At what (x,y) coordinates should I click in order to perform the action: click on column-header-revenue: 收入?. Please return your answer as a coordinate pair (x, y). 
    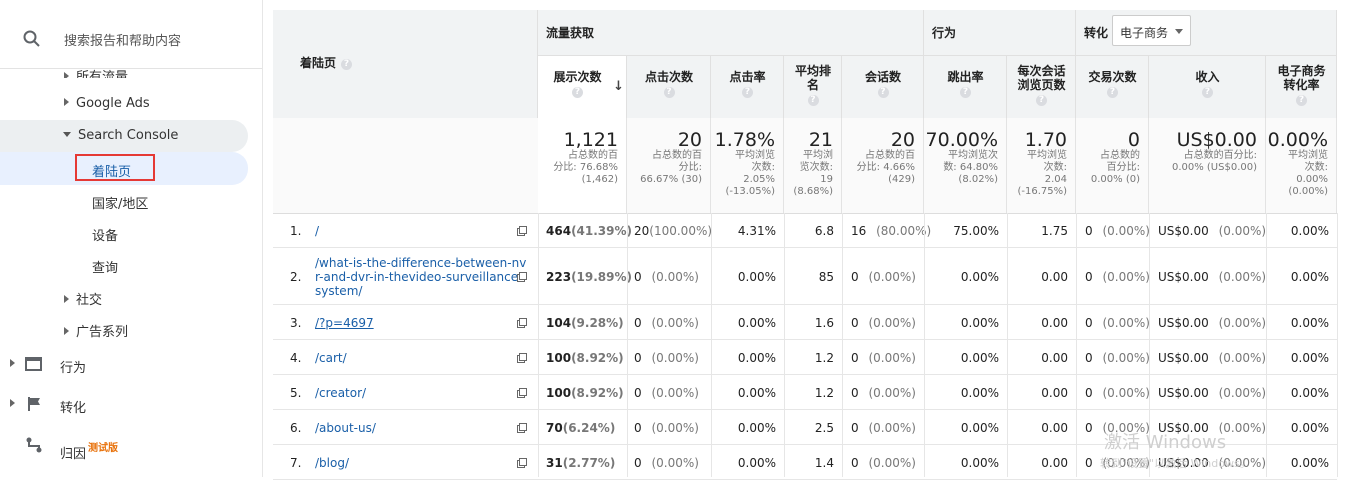
    Looking at the image, I should click on (1207, 87).